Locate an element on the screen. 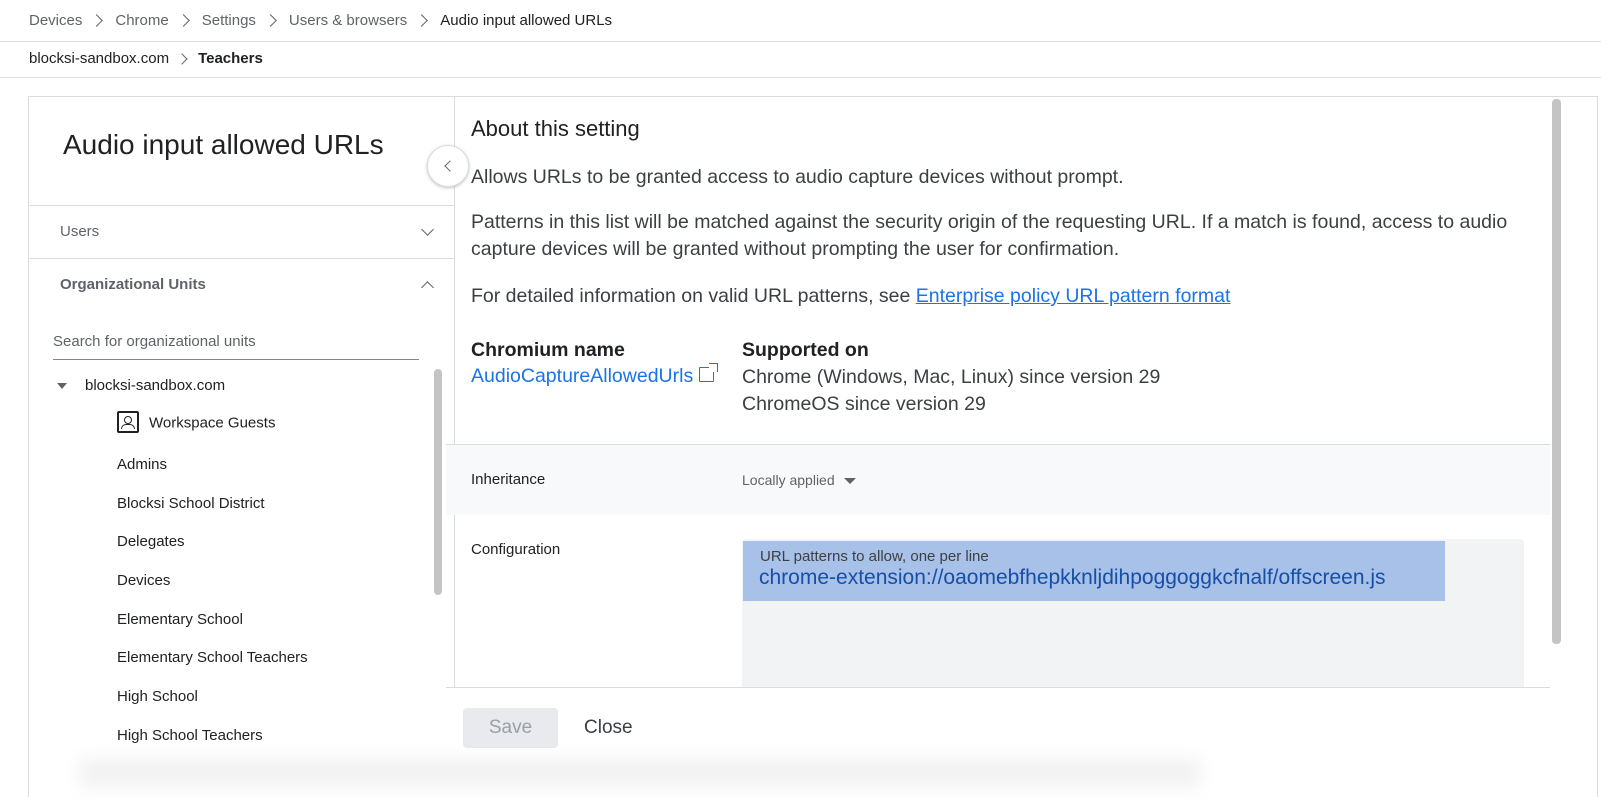  dropdown-arrow-icon is located at coordinates (849, 481).